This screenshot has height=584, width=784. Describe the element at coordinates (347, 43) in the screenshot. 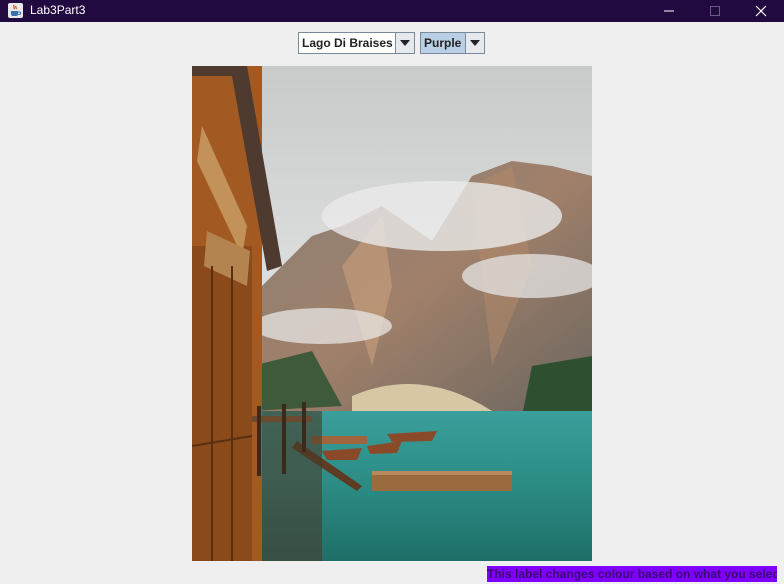

I see `location-dropdown-value: Lago Di Braises` at that location.